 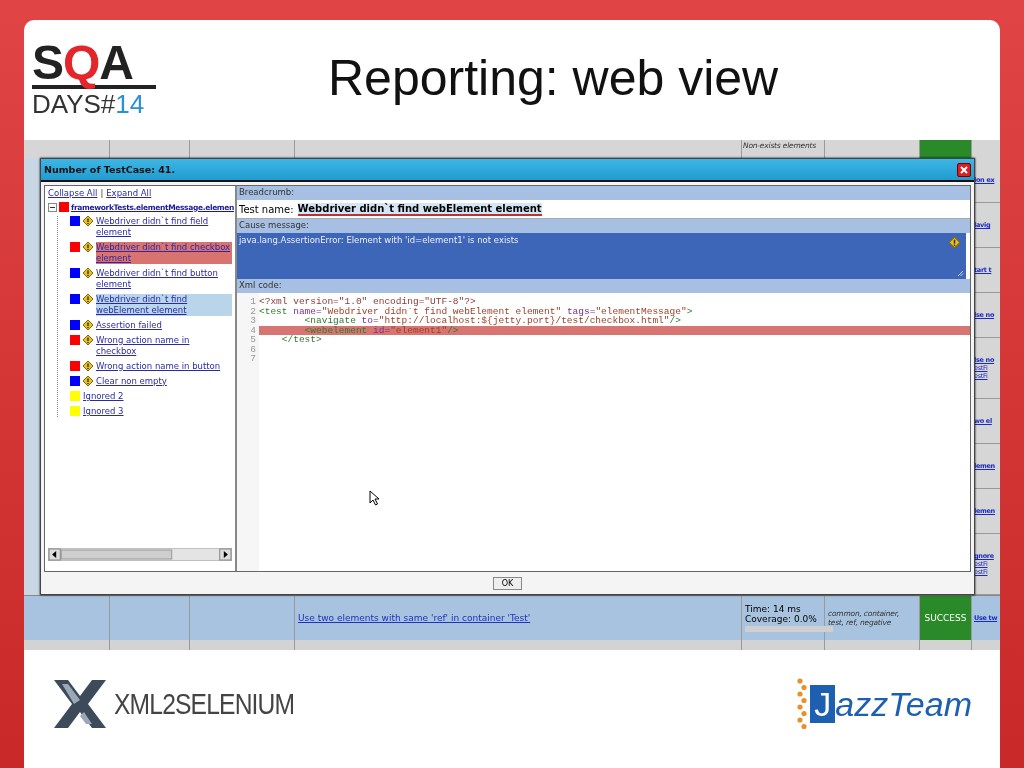 I want to click on tree-item-link: Webdriver didn`t find button element, so click(x=164, y=279).